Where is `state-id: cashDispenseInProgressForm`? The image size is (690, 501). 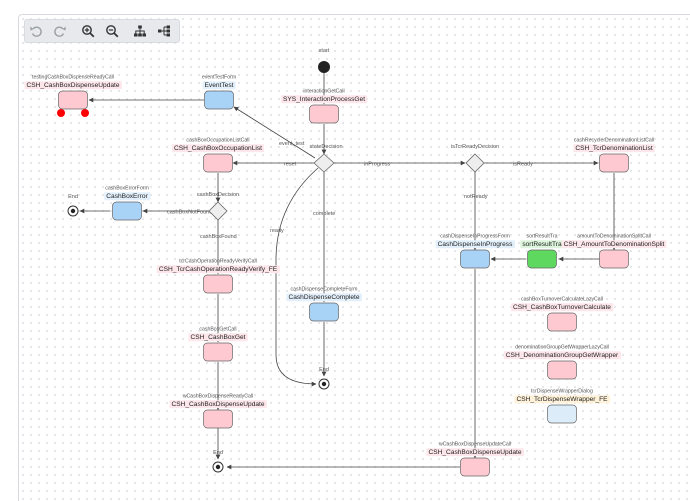 state-id: cashDispenseInProgressForm is located at coordinates (475, 236).